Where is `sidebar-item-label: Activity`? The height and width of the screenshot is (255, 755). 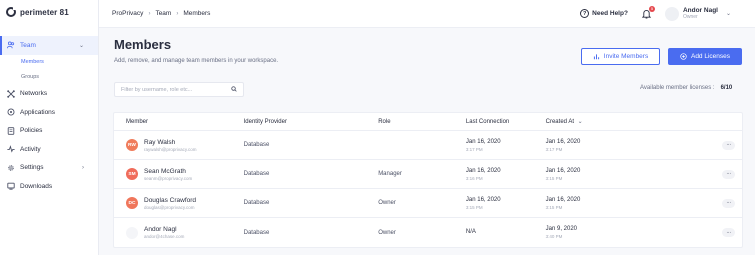 sidebar-item-label: Activity is located at coordinates (30, 149).